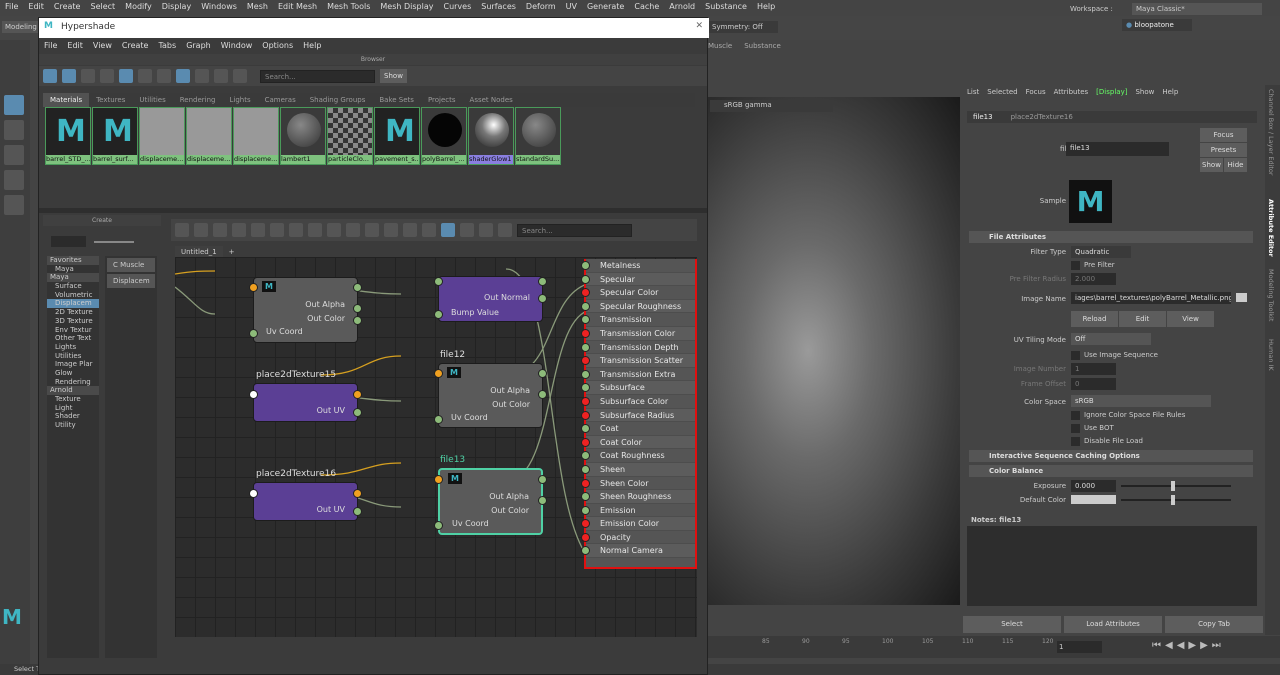 This screenshot has width=1280, height=675. What do you see at coordinates (183, 76) in the screenshot?
I see `sort-alpha-icon` at bounding box center [183, 76].